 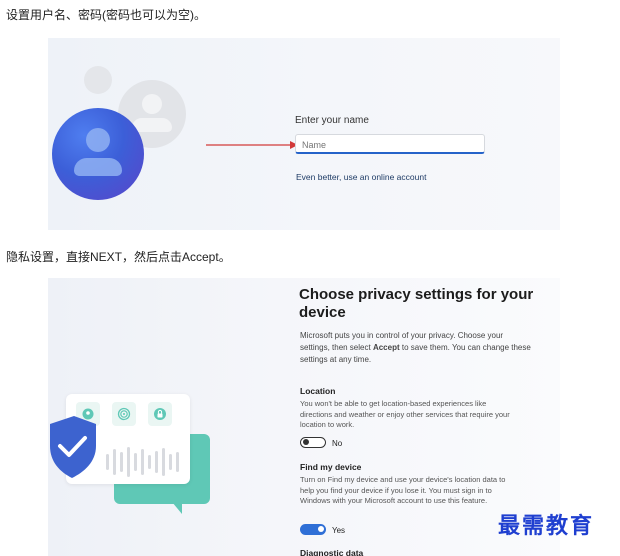 I want to click on lock-icon, so click(x=160, y=414).